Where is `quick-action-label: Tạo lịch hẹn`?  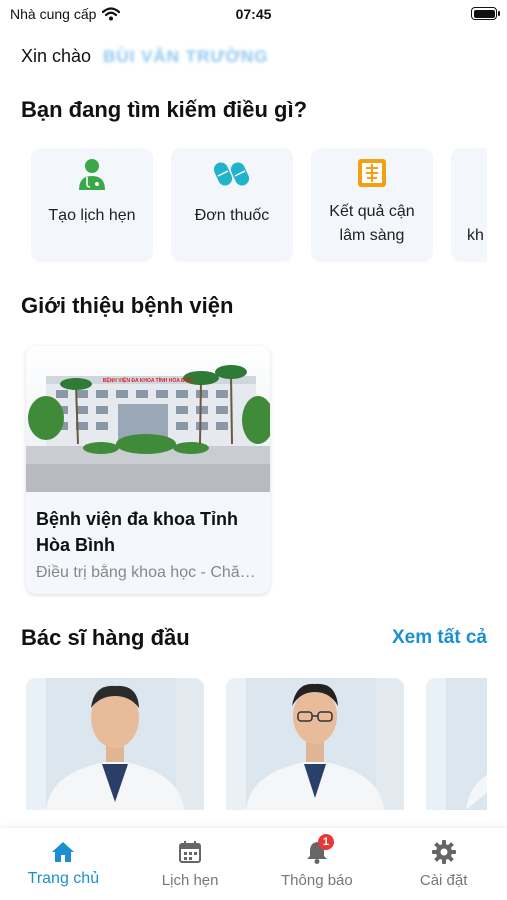 quick-action-label: Tạo lịch hẹn is located at coordinates (92, 215).